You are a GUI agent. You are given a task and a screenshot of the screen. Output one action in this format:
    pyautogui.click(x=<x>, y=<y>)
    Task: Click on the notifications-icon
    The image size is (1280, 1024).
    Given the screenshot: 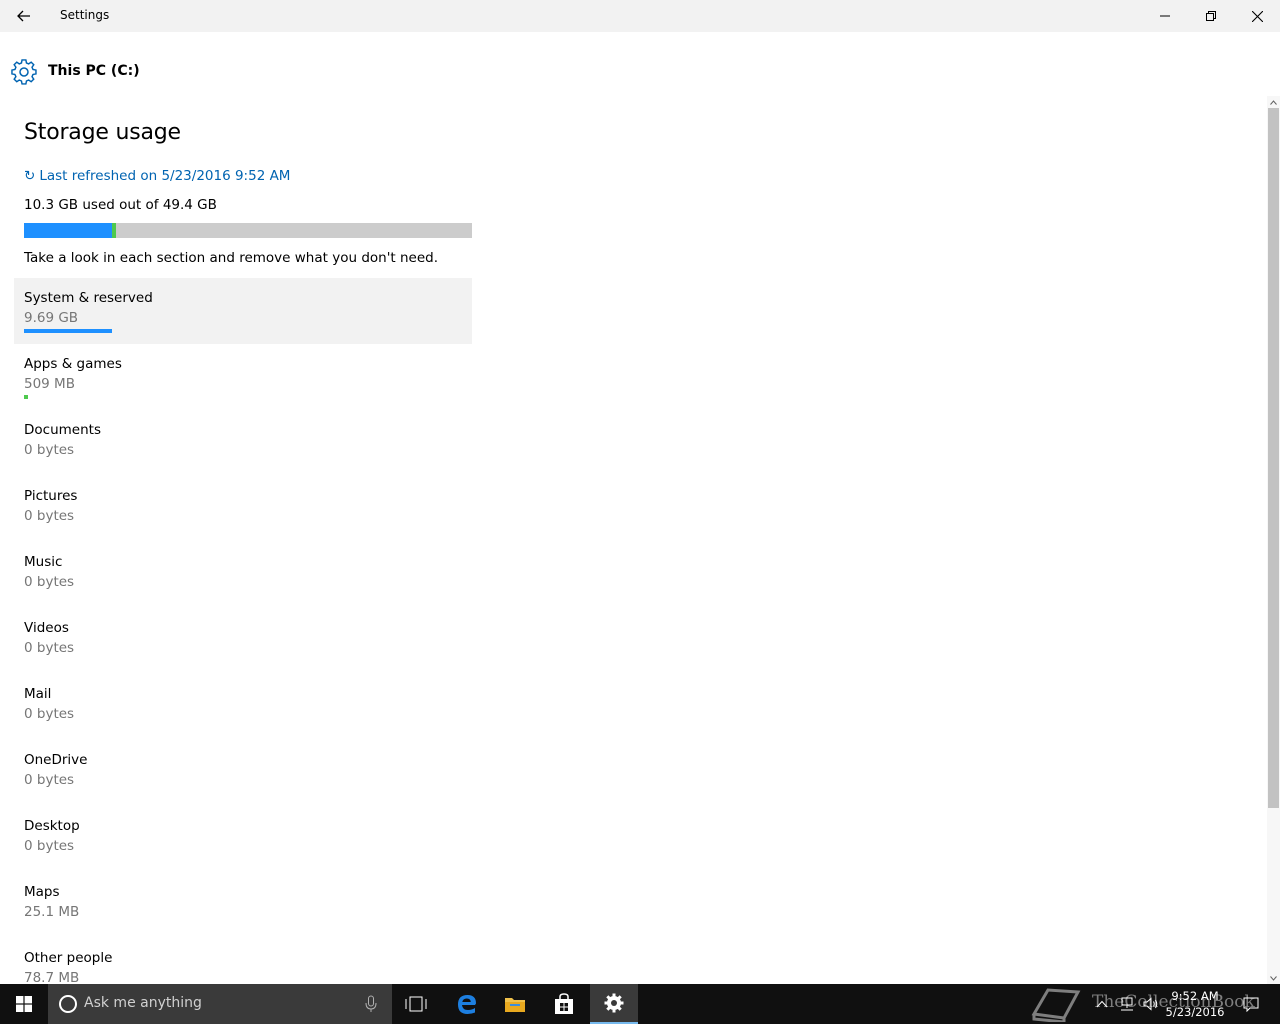 What is the action you would take?
    pyautogui.click(x=1251, y=1004)
    